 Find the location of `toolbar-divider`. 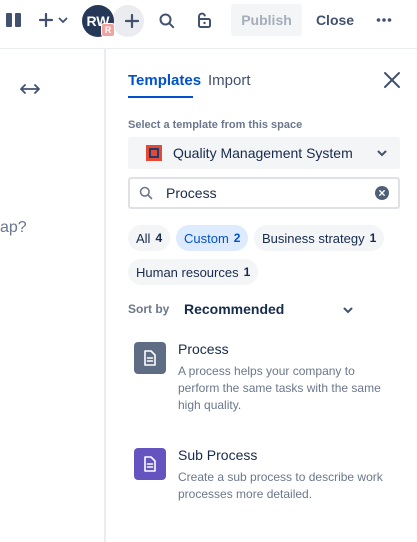

toolbar-divider is located at coordinates (208, 48).